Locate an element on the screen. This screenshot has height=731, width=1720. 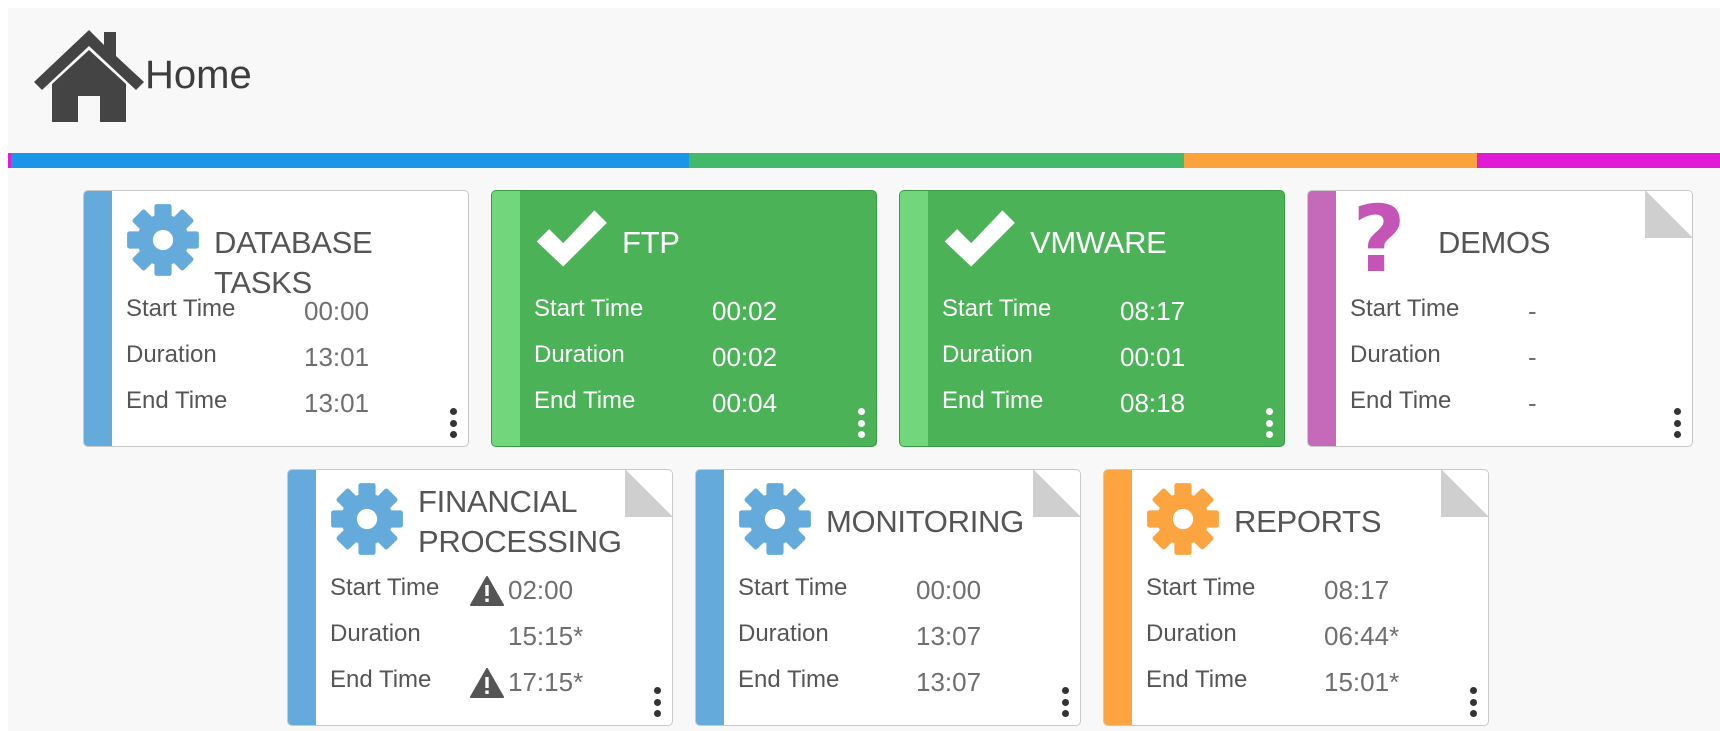
end-time-value: 13:01 is located at coordinates (337, 403).